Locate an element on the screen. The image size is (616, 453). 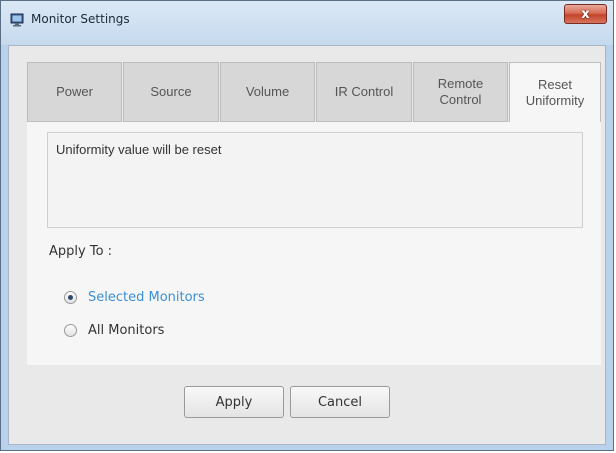
radio-unselected-icon is located at coordinates (70, 330).